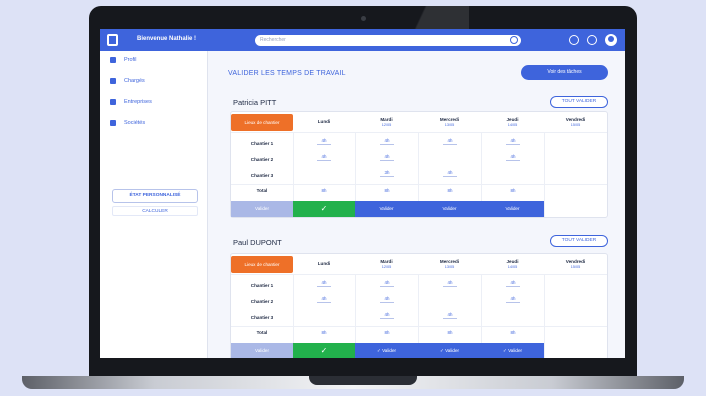  What do you see at coordinates (564, 72) in the screenshot?
I see `view-tasks-button: Voir des tâches` at bounding box center [564, 72].